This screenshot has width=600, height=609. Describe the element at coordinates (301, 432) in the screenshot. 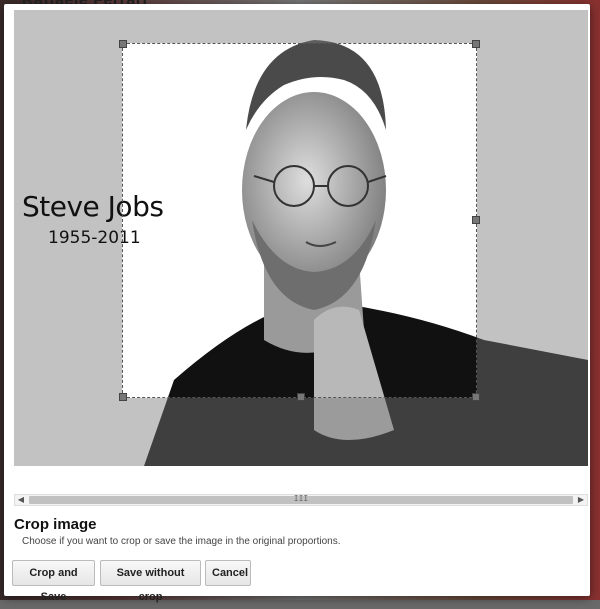

I see `crop-dim-bottom` at that location.